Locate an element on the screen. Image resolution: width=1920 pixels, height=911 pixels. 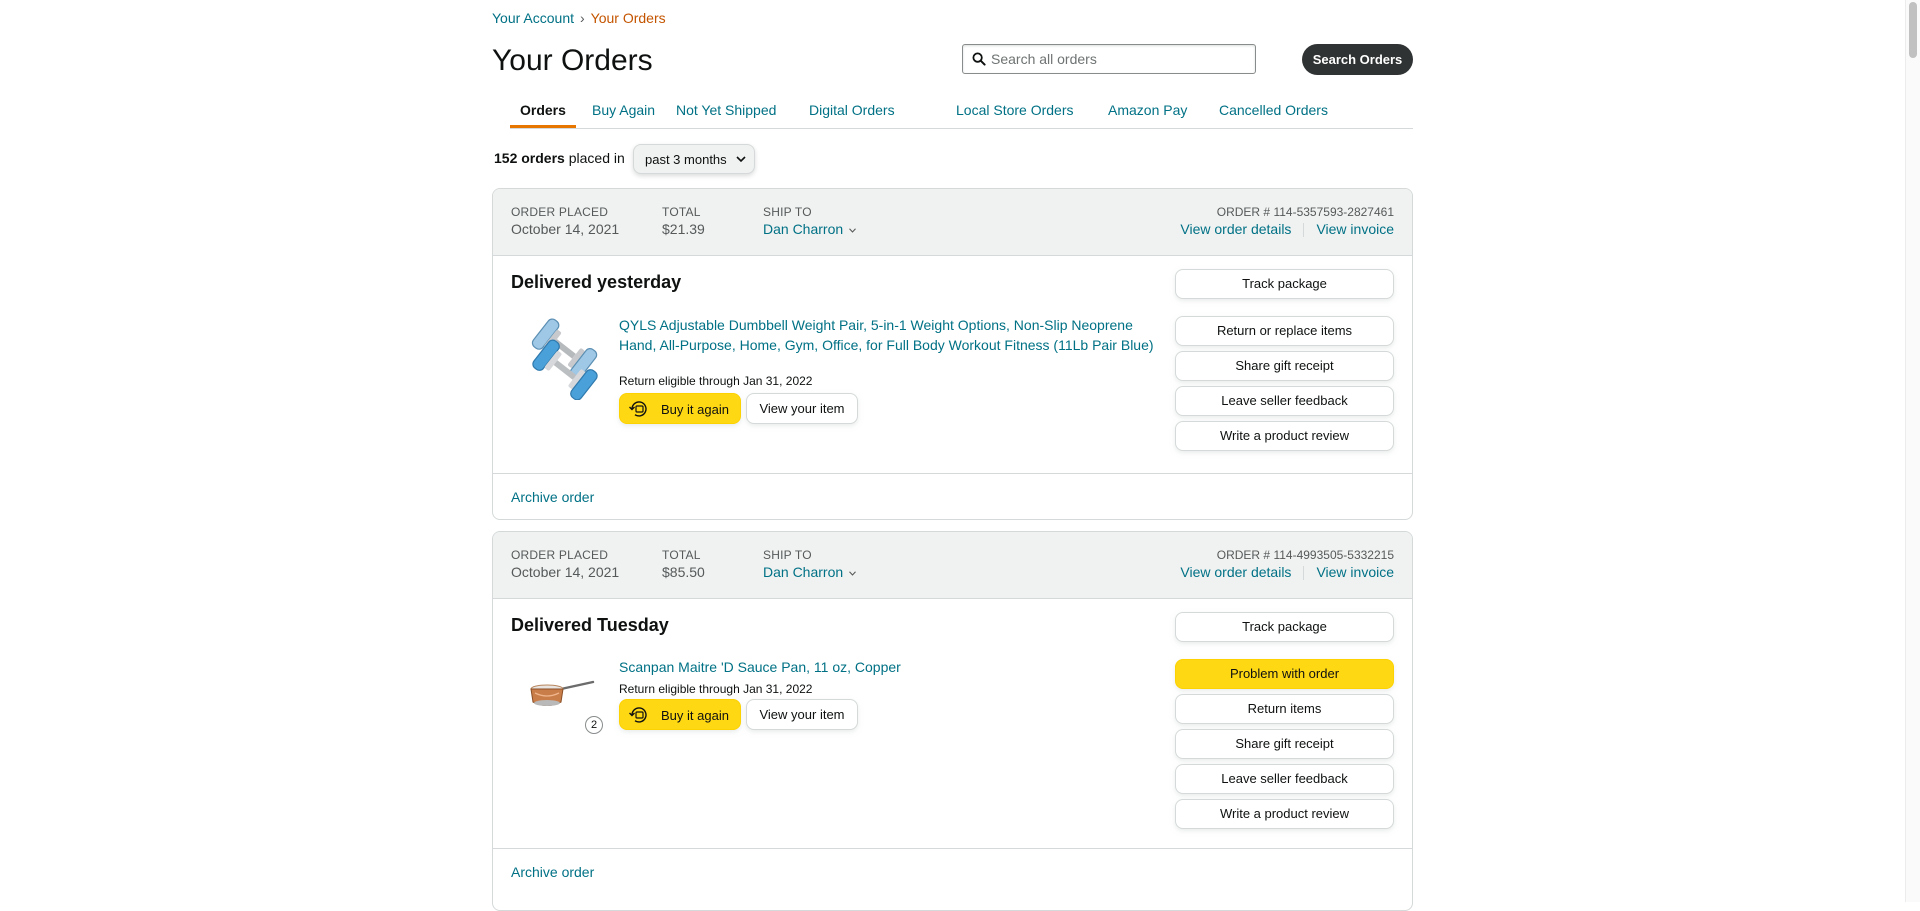
tab-orders-label: Orders is located at coordinates (543, 110).